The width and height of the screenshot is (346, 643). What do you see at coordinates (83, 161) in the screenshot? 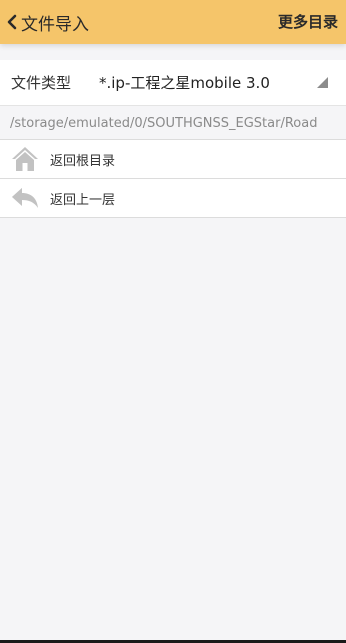
I see `back-to-root-label: 返回根目录` at bounding box center [83, 161].